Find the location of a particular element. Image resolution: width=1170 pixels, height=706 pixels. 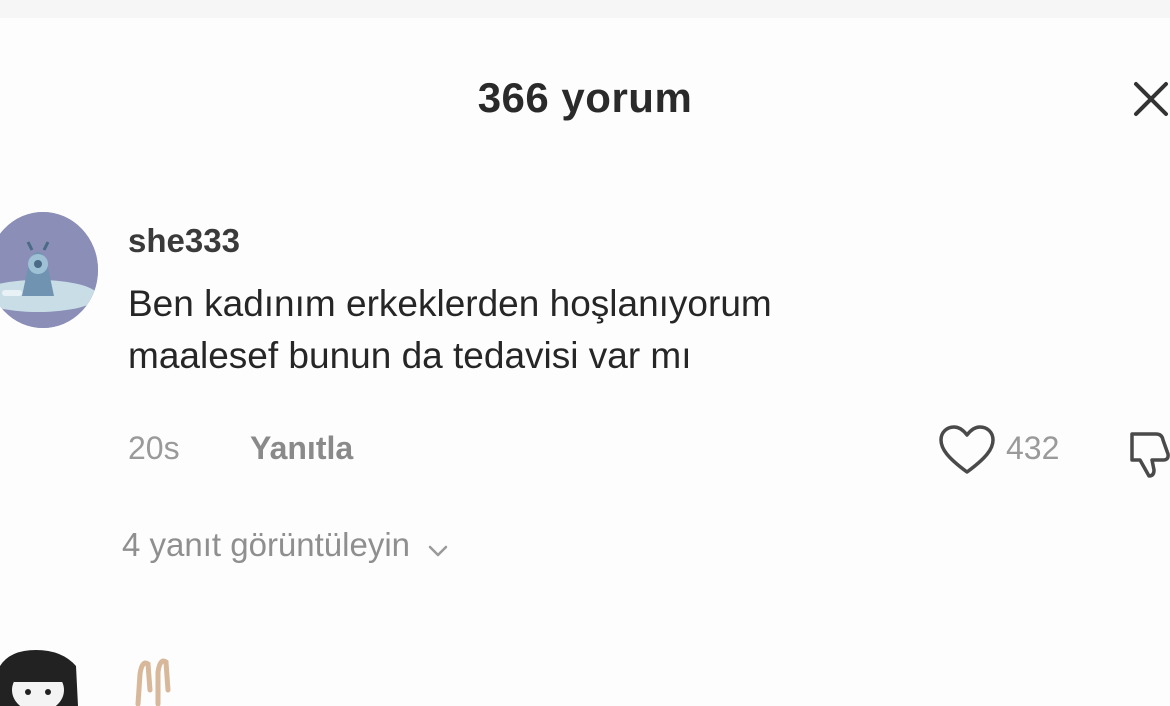

comment-timestamp: 20s is located at coordinates (154, 448).